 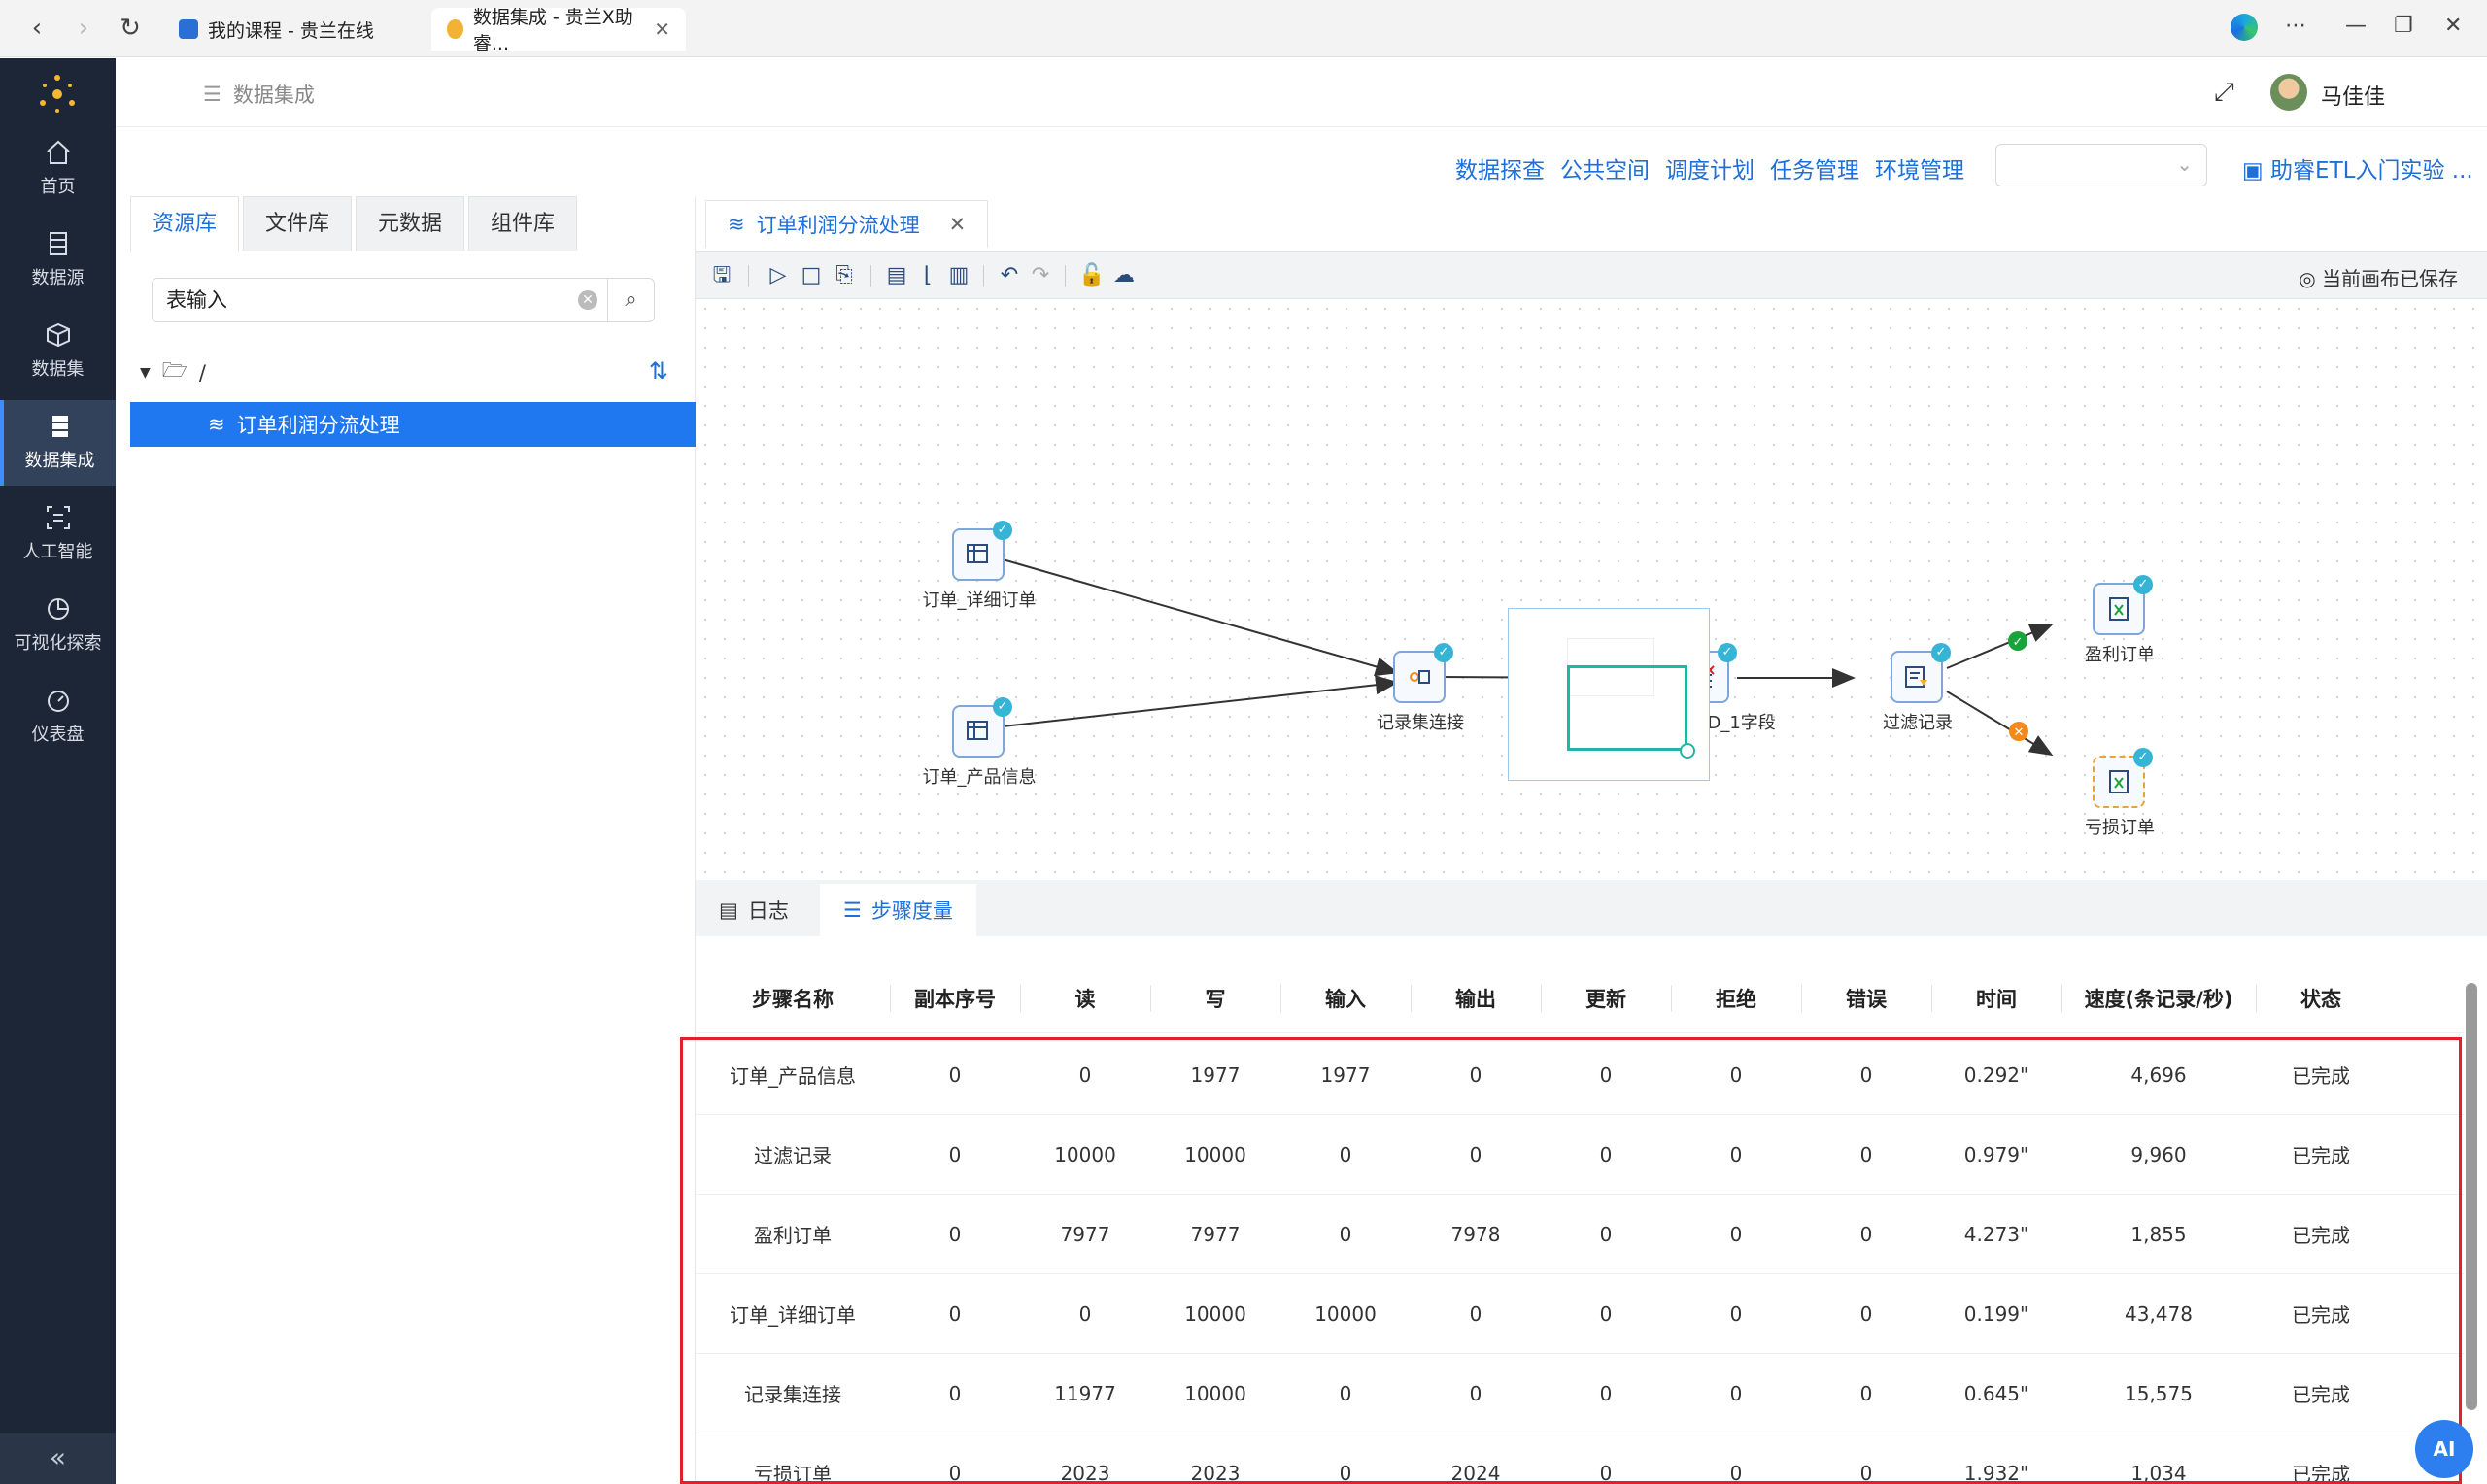 I want to click on sidebar-item-ai: 人工智能, so click(x=58, y=534).